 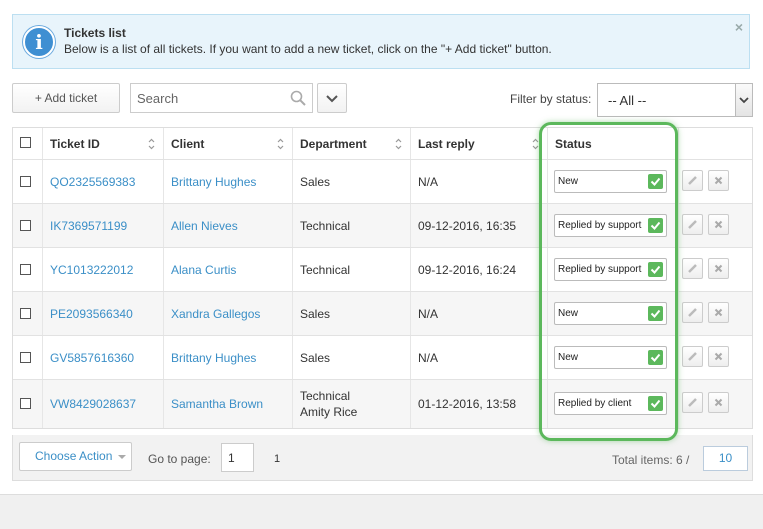 I want to click on department-cell: Technical Amity Rice, so click(x=352, y=404).